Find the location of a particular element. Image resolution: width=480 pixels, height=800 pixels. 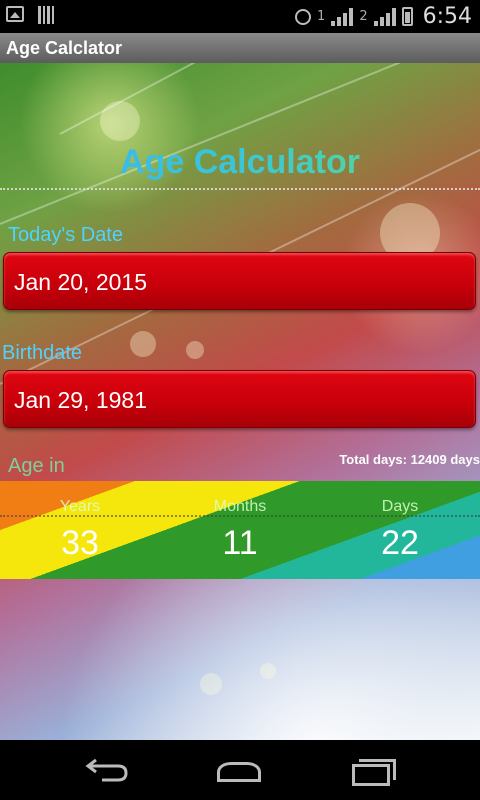

page-title: Age Calculator is located at coordinates (240, 162).